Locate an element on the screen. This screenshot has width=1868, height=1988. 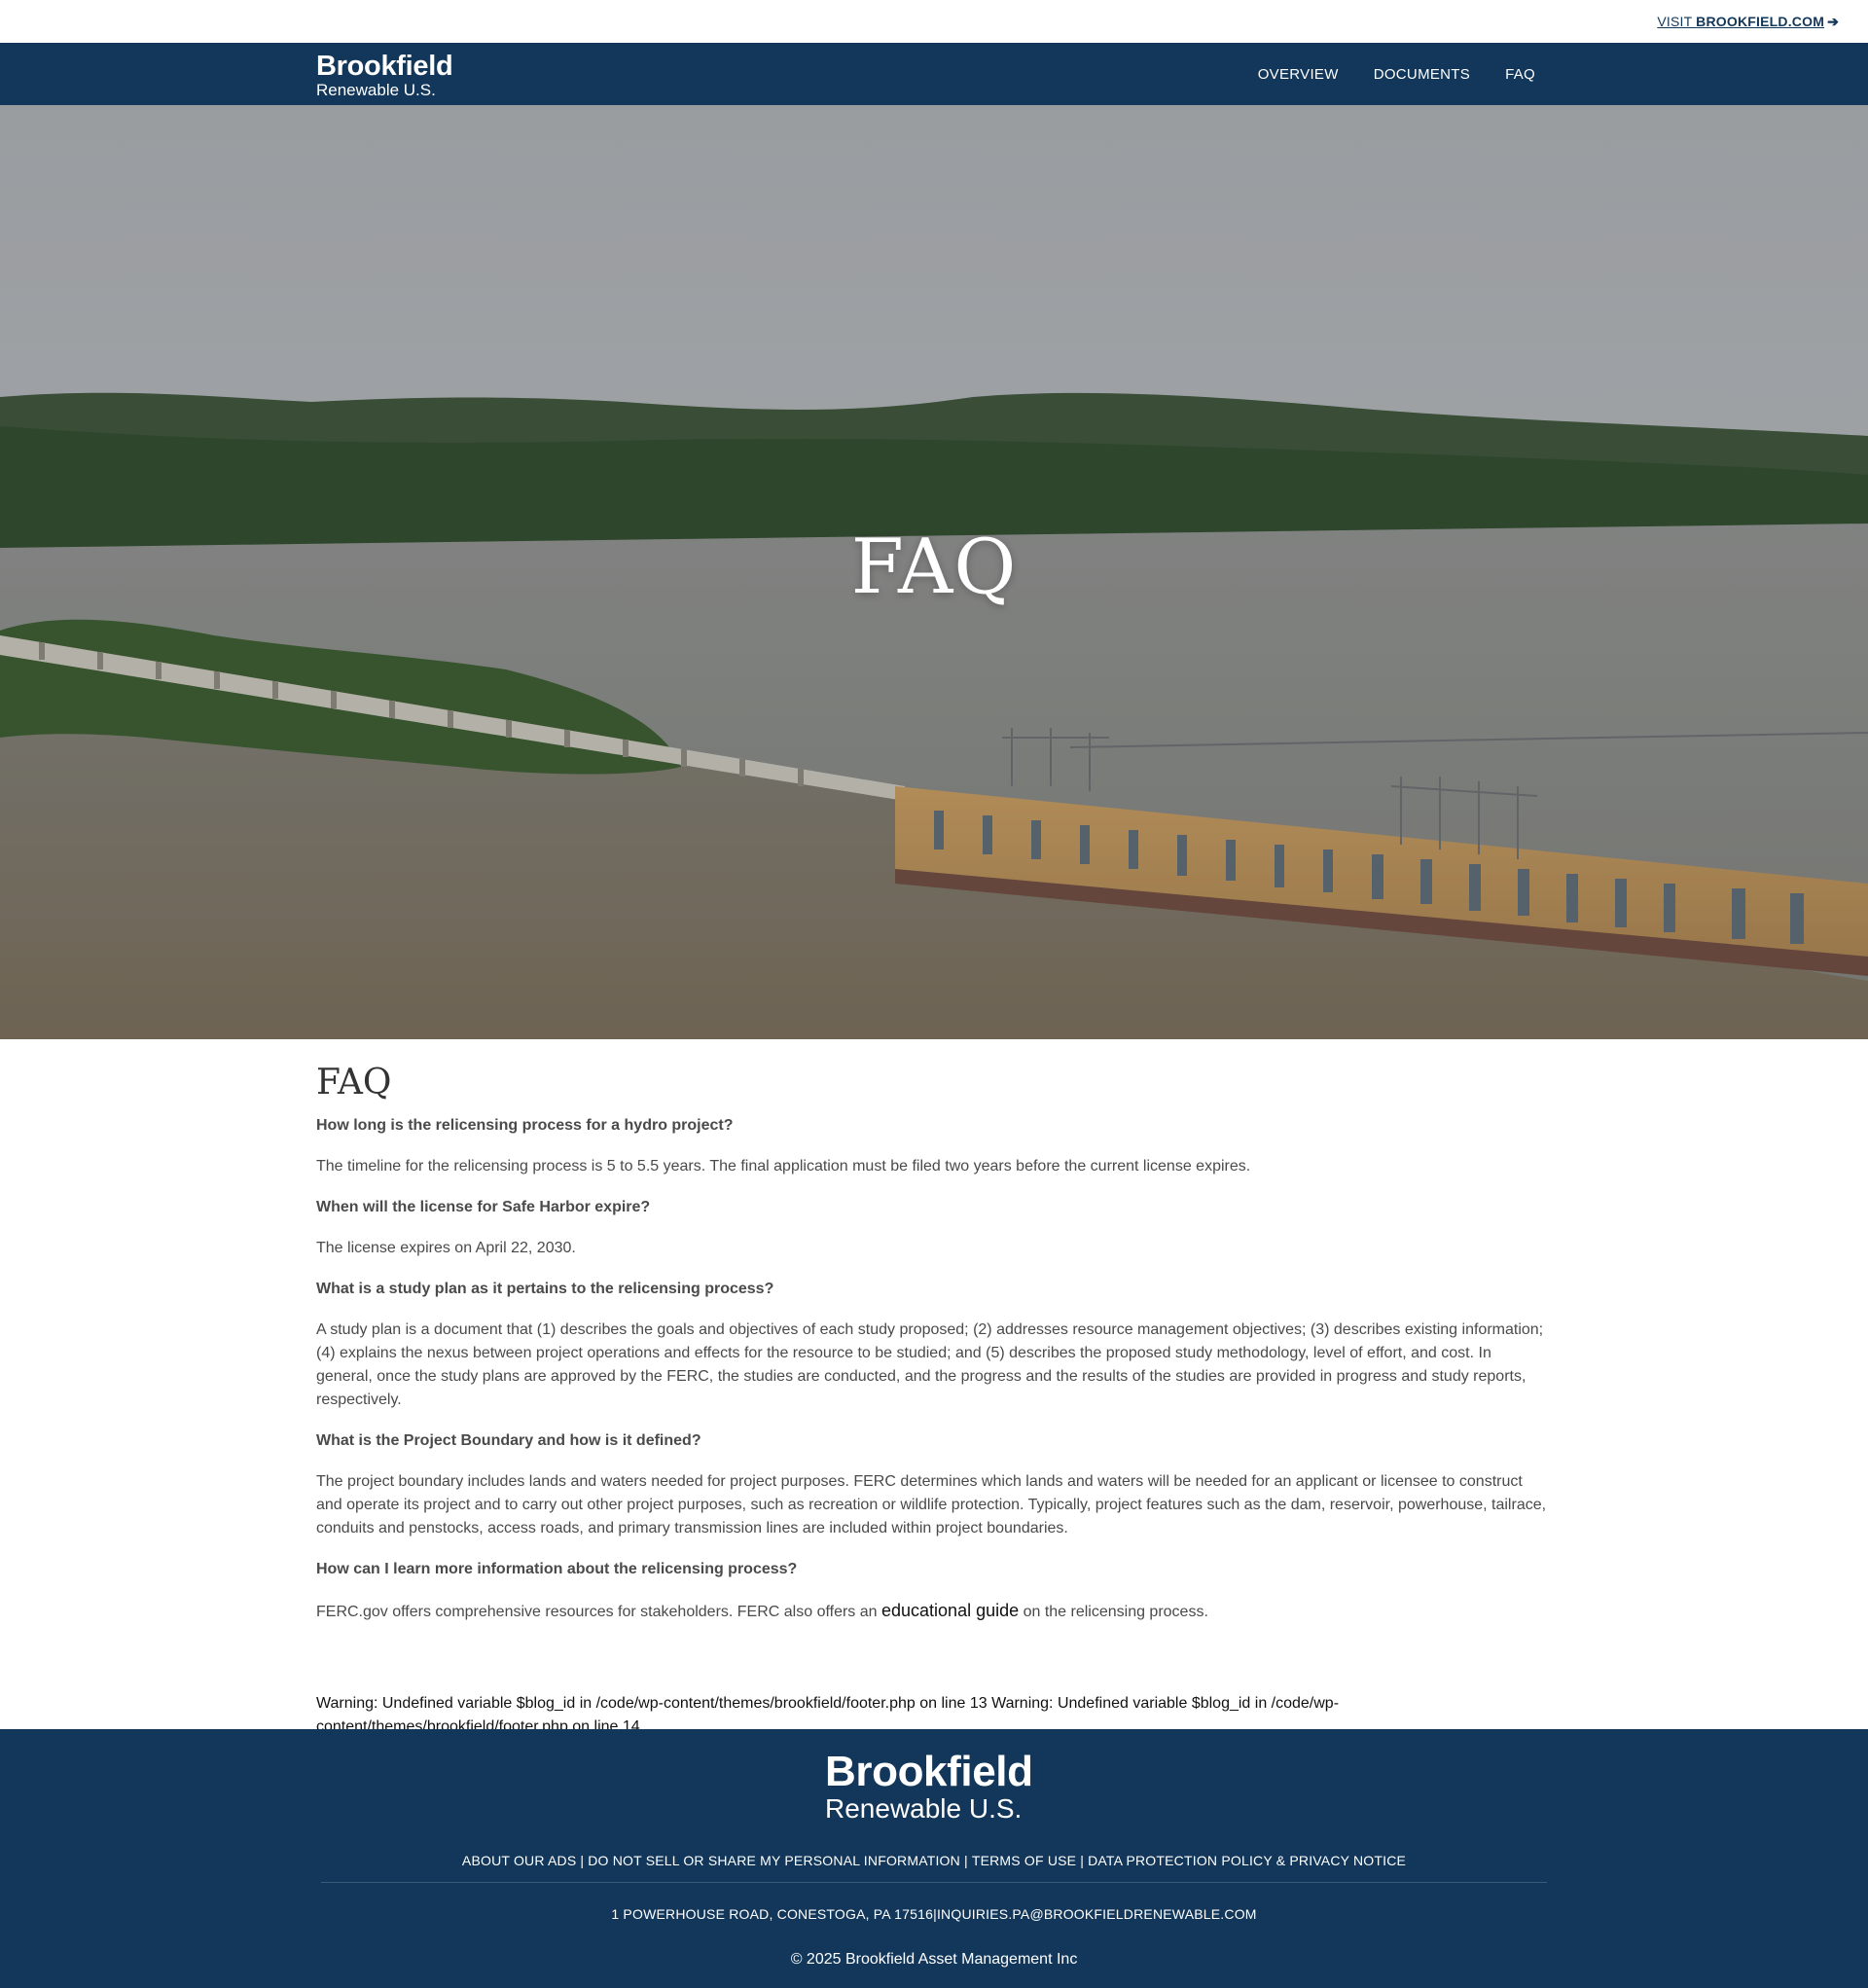
logo-sub: Renewable U.S. is located at coordinates (376, 90).